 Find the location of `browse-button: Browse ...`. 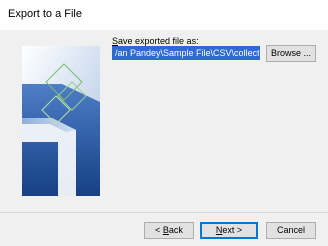

browse-button: Browse ... is located at coordinates (291, 53).